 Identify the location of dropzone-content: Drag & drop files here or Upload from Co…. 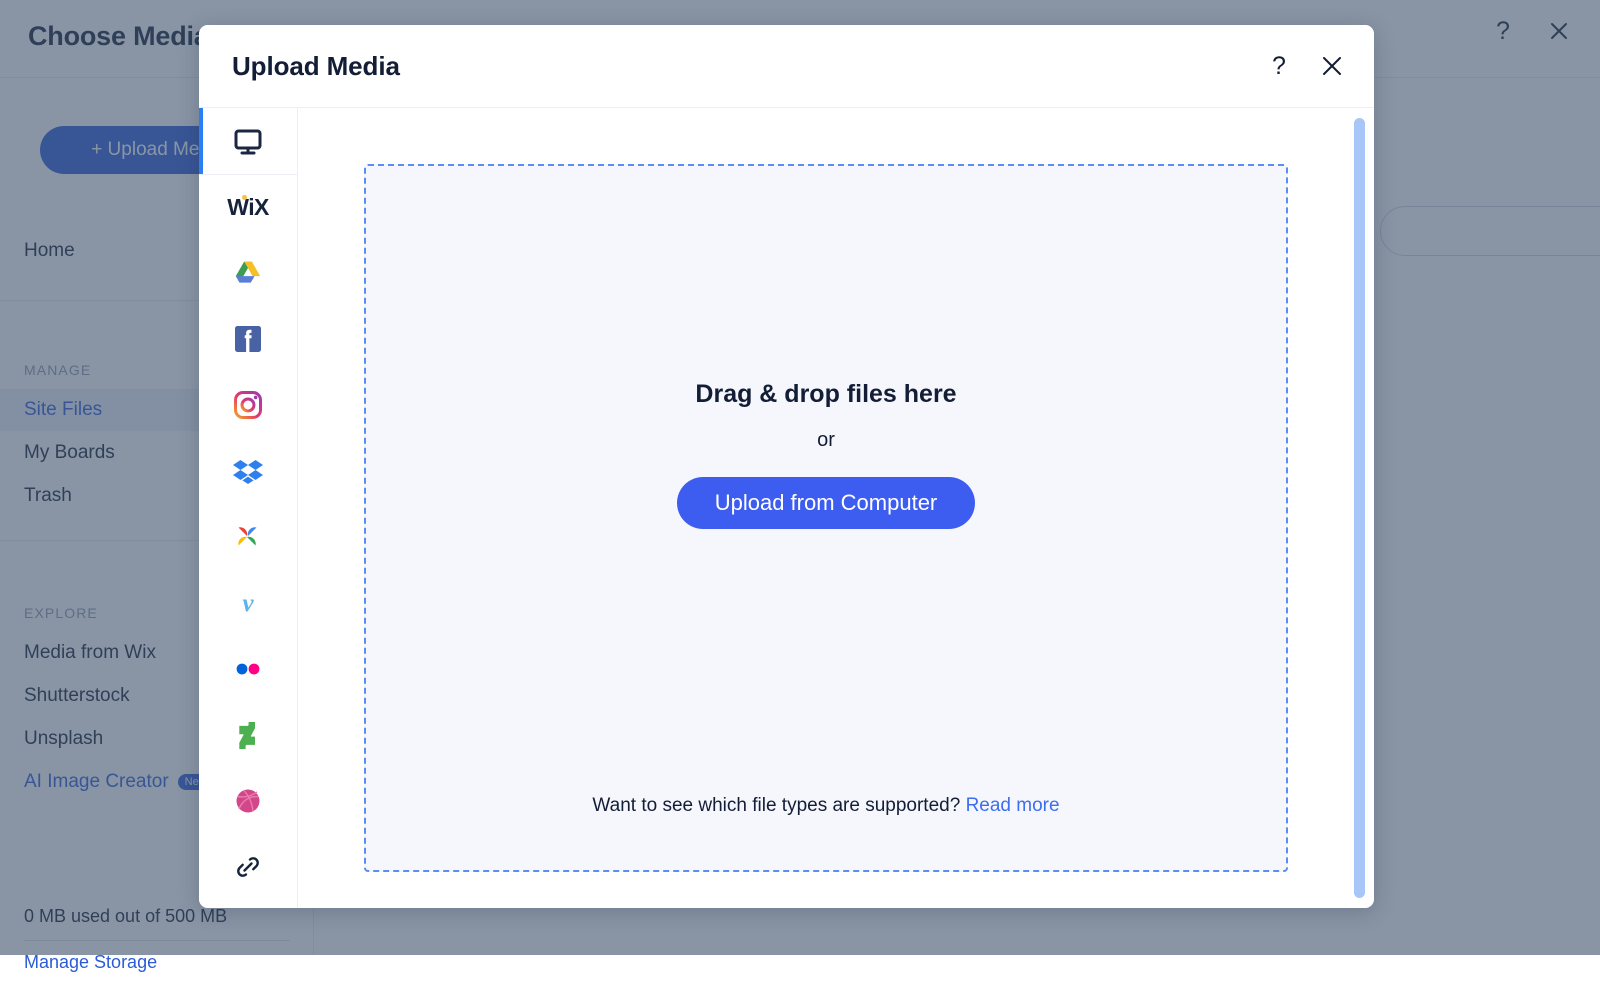
(826, 454).